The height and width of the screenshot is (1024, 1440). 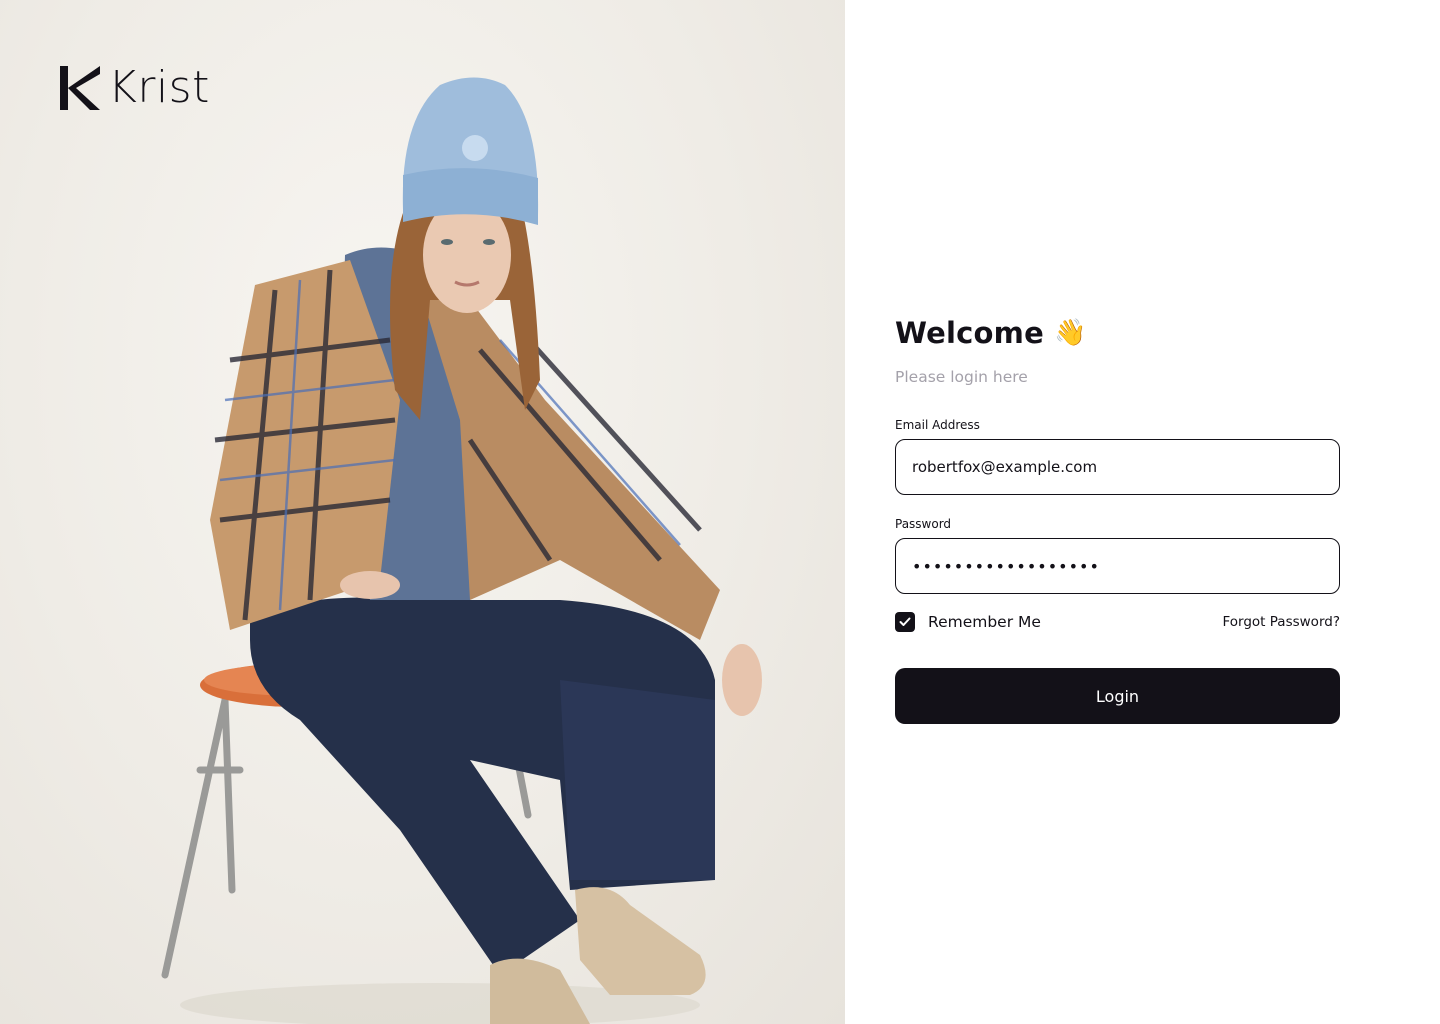 I want to click on options-row: Remember Me Forgot Password?, so click(x=1117, y=622).